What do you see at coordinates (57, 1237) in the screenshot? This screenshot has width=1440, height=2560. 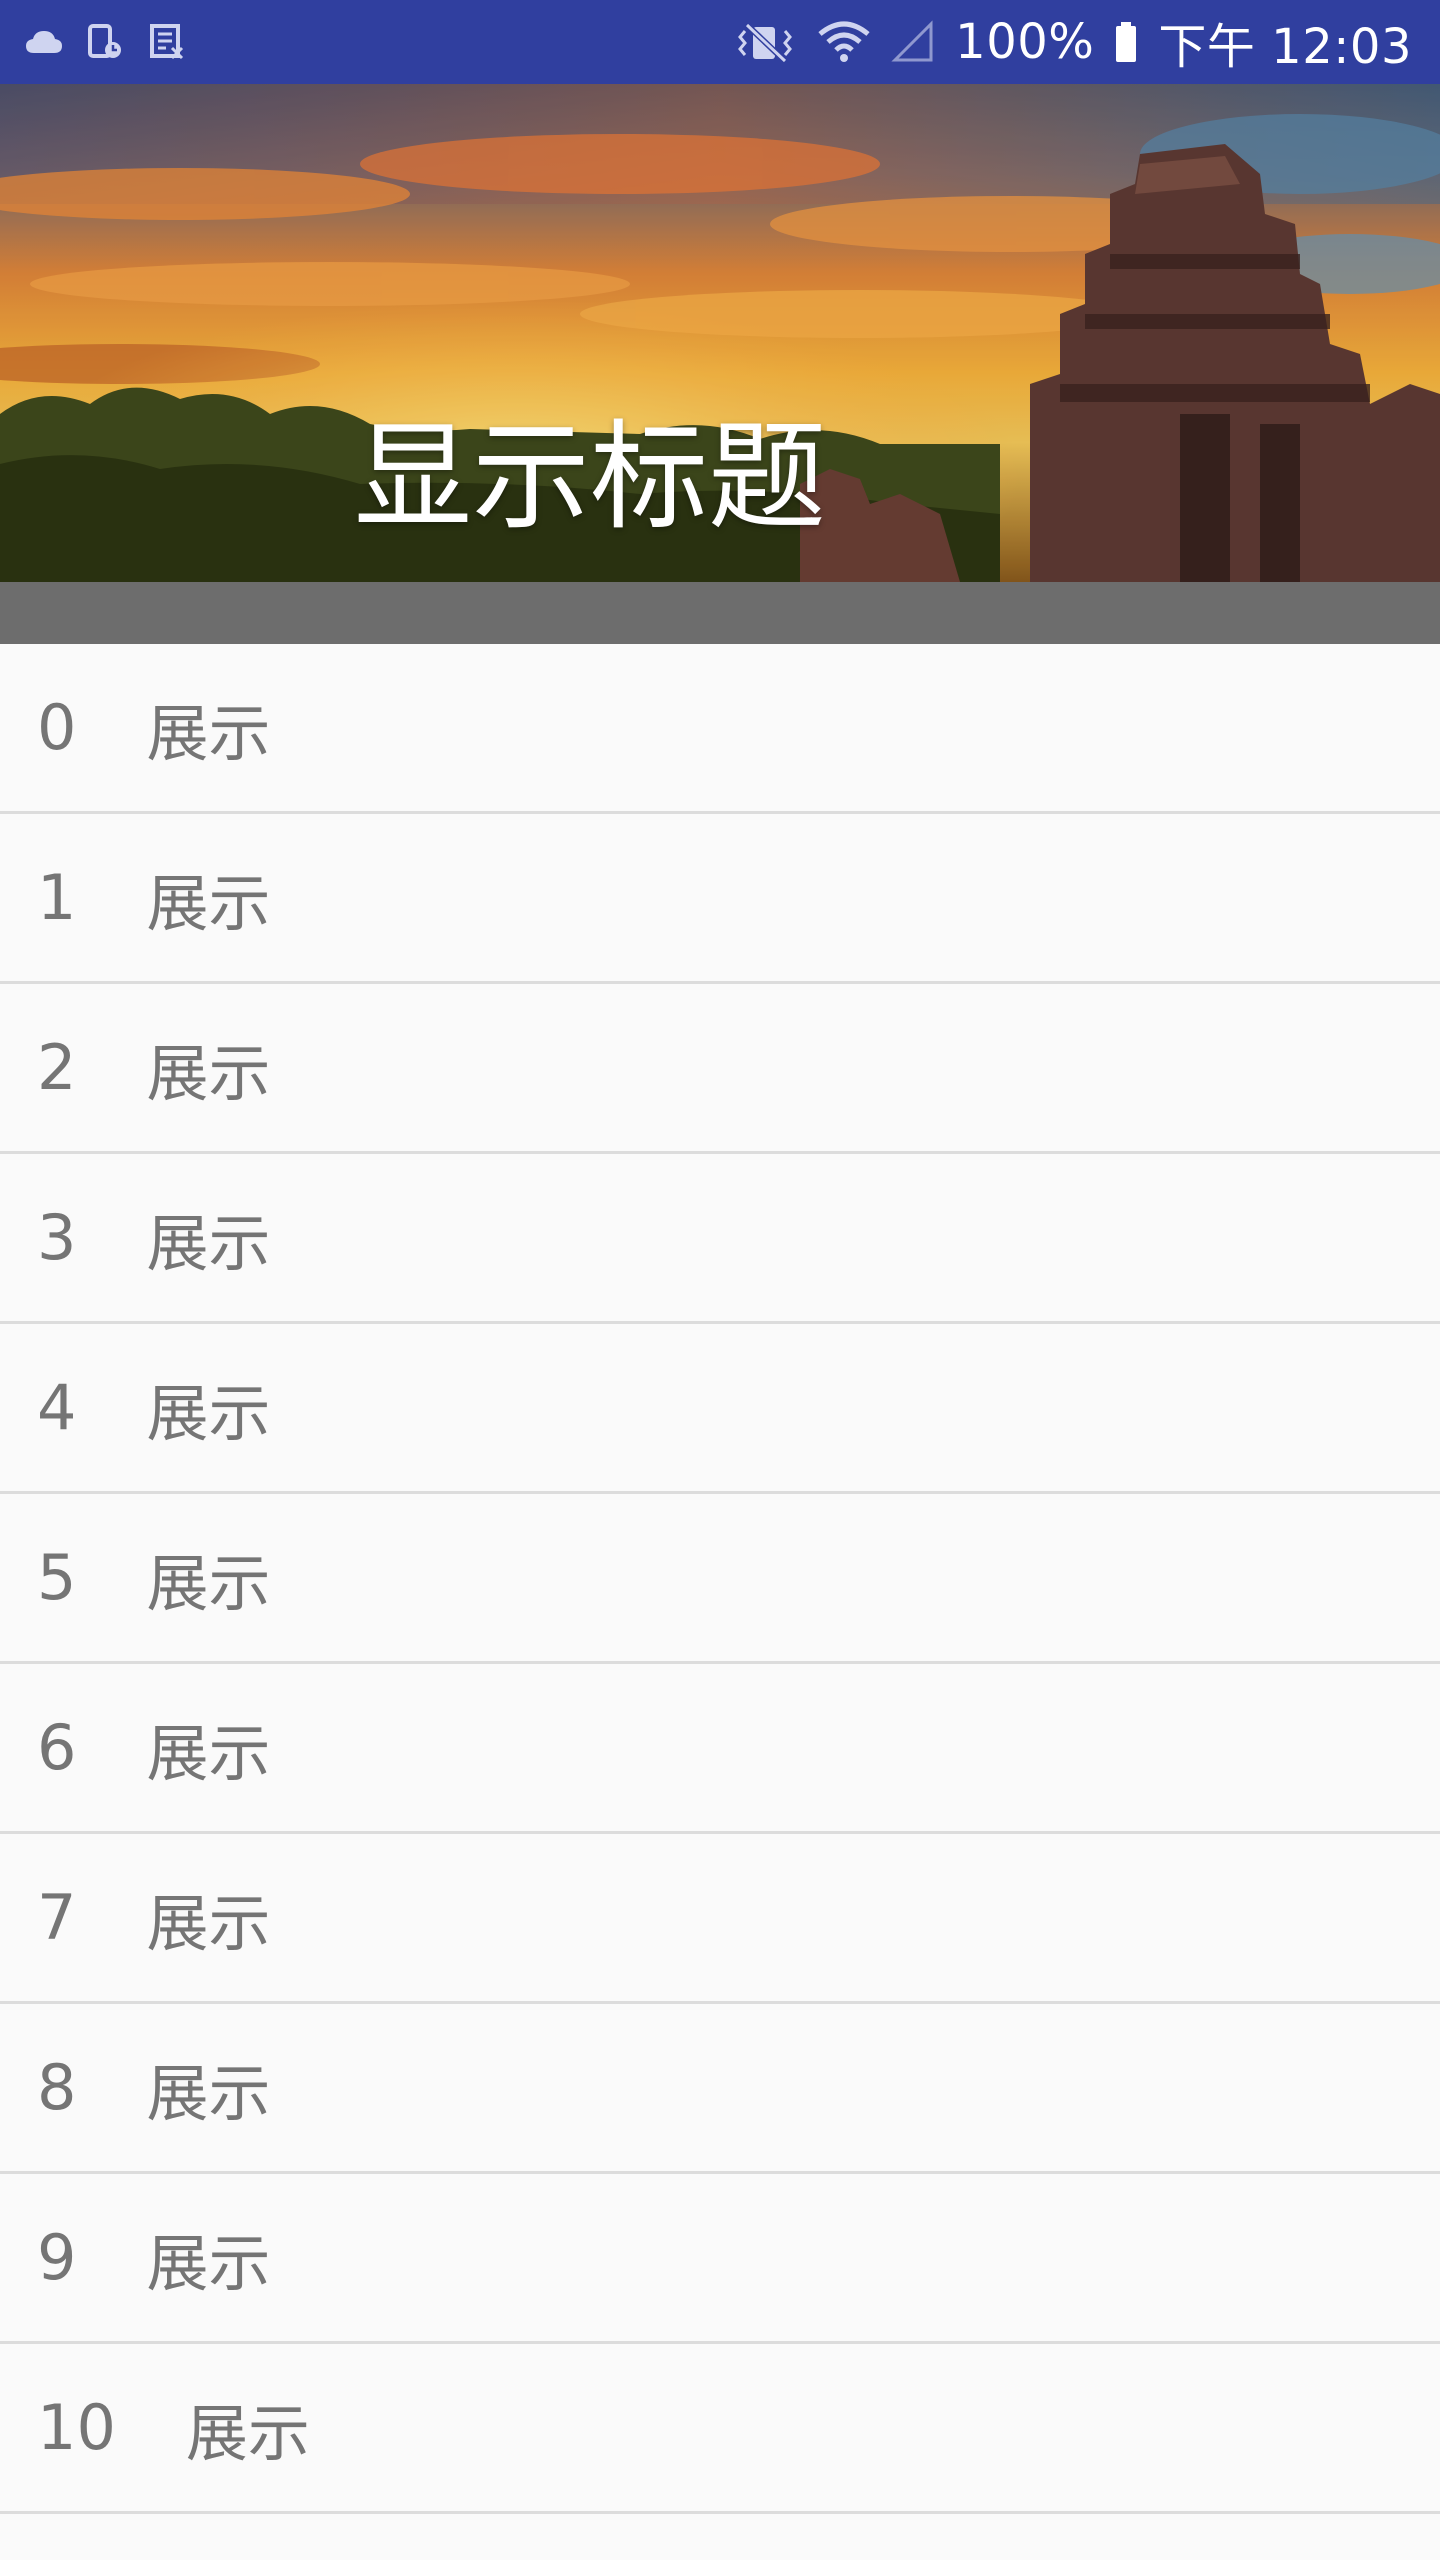 I see `item-index: 3` at bounding box center [57, 1237].